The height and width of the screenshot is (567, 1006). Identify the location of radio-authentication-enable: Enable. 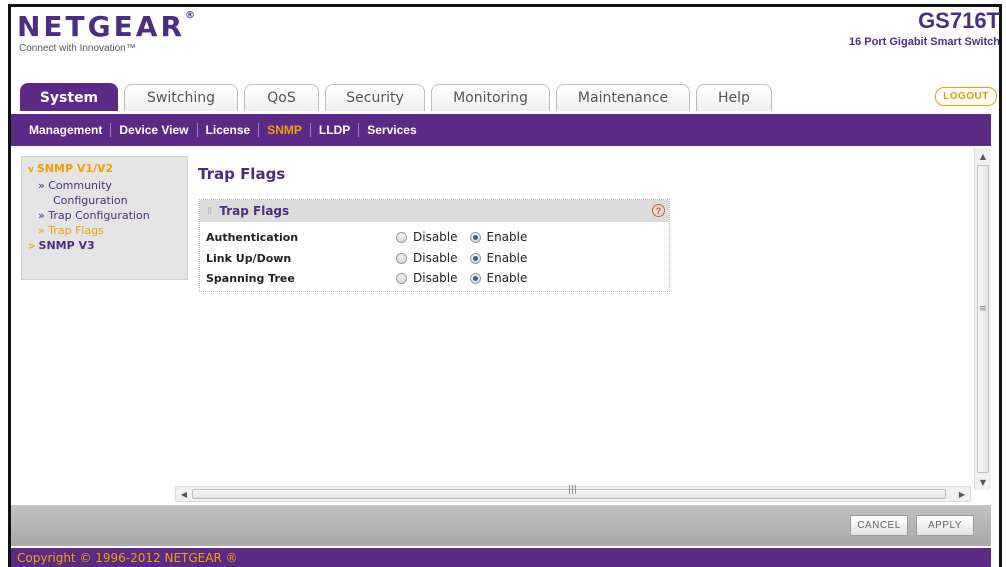
(498, 237).